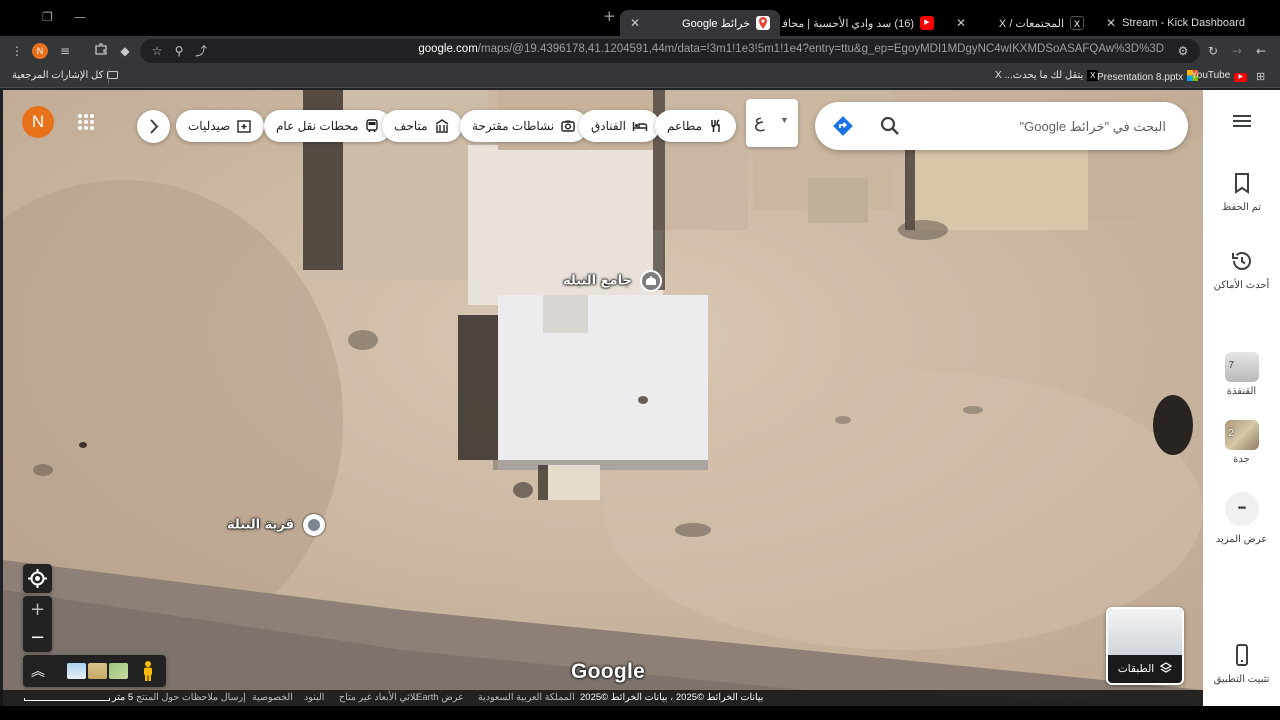 Image resolution: width=1280 pixels, height=720 pixels. Describe the element at coordinates (314, 697) in the screenshot. I see `terms-link: البنود` at that location.